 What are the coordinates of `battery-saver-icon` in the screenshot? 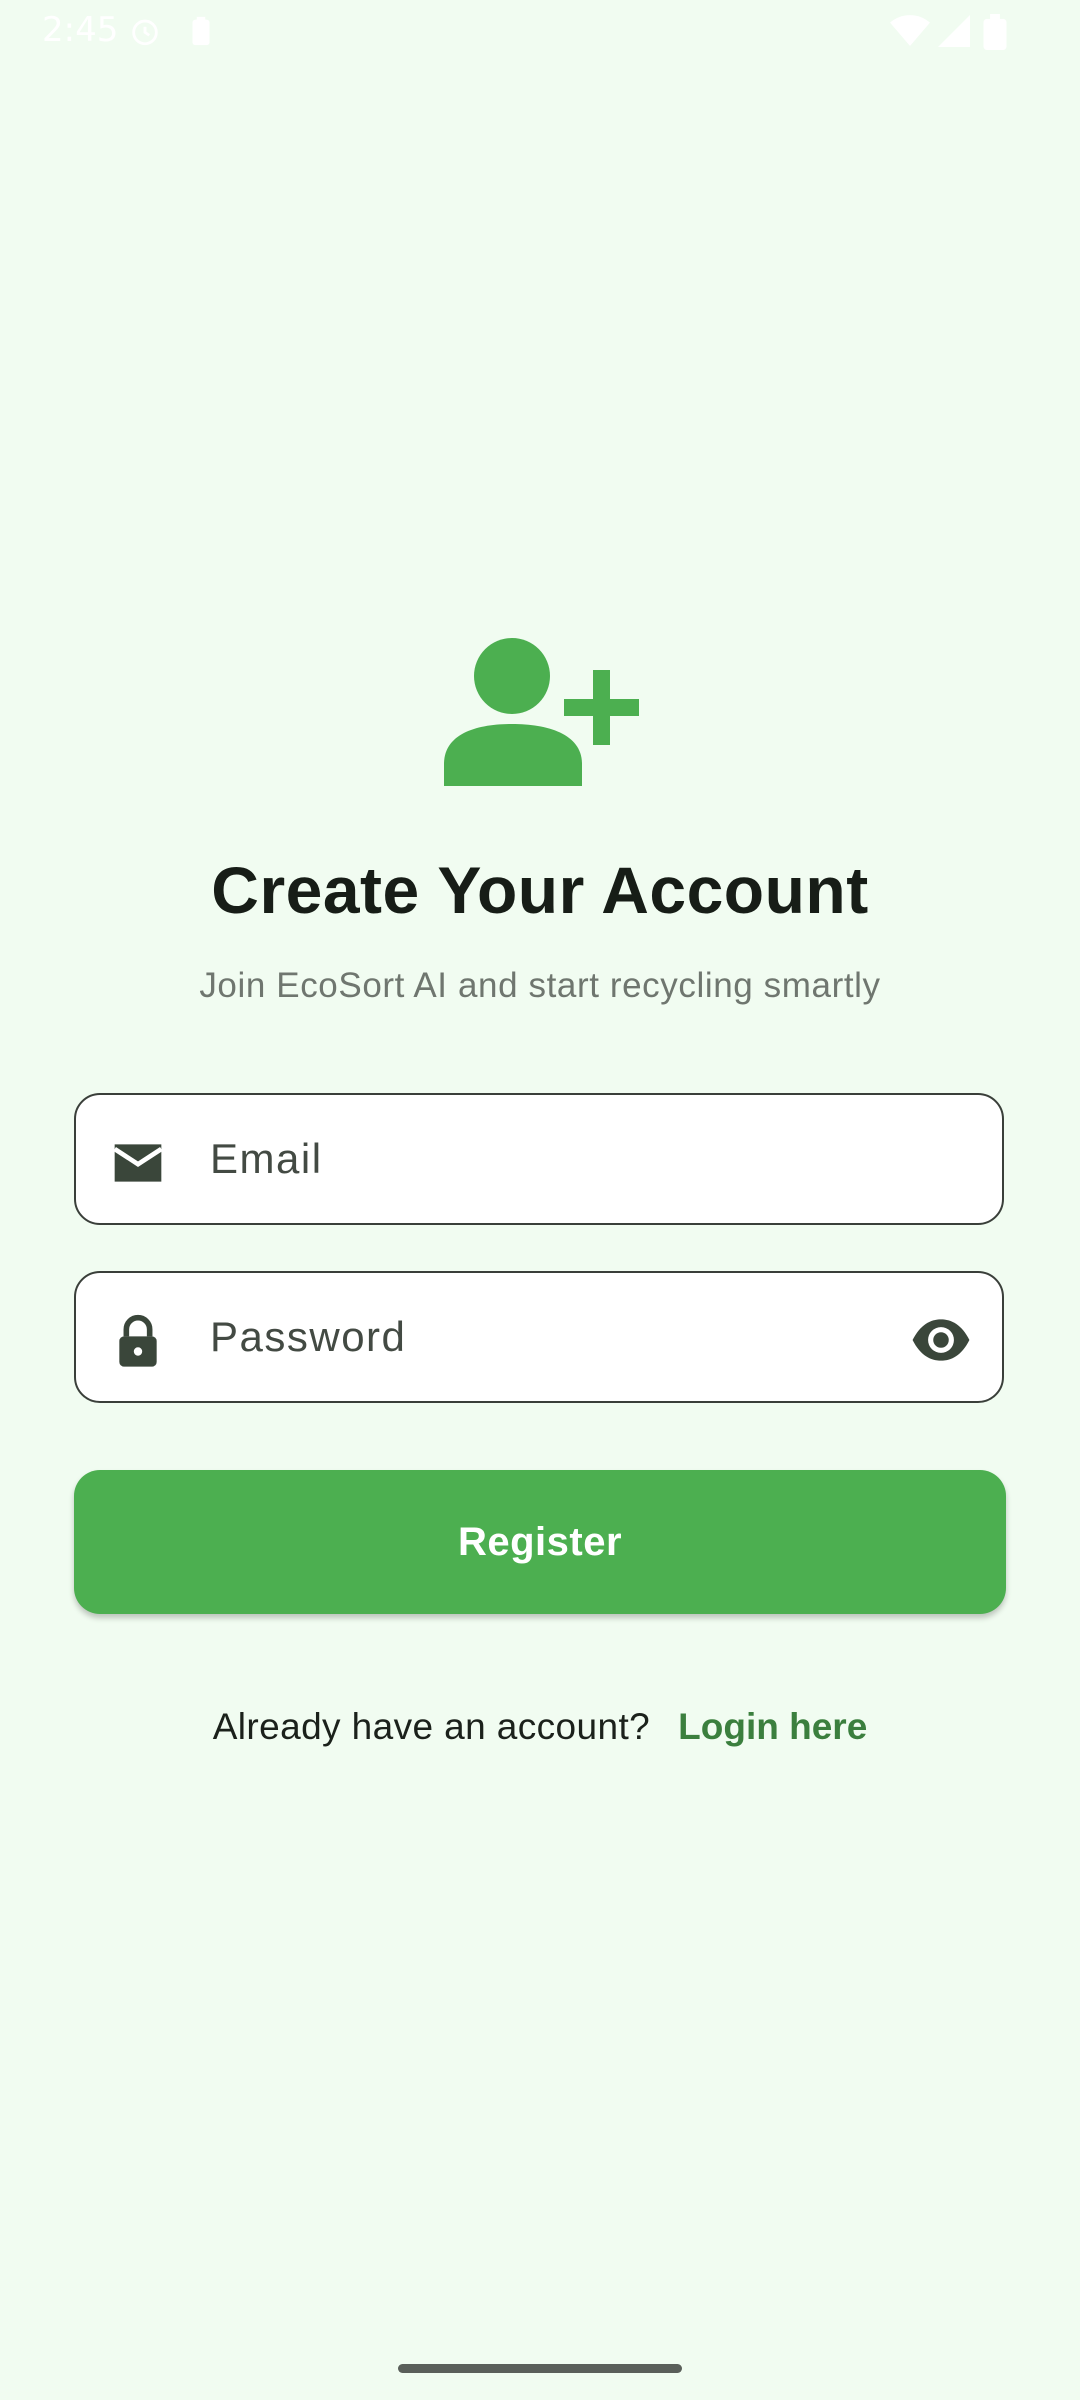 It's located at (201, 31).